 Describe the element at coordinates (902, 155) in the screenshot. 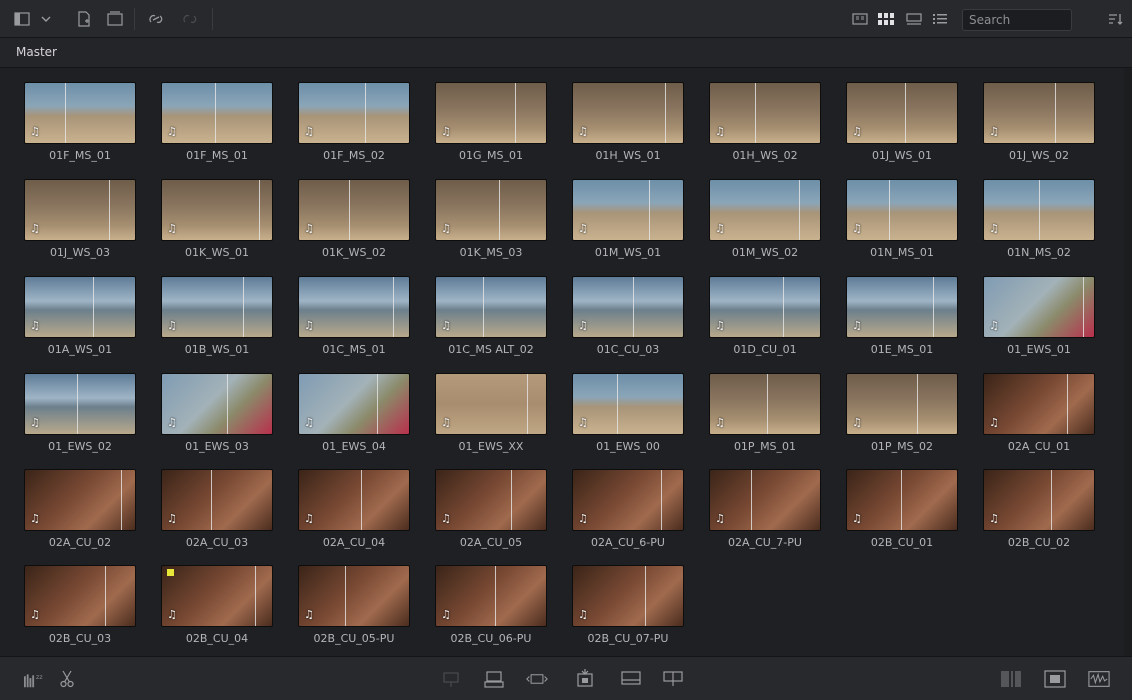

I see `clip-name: 01J_WS_01` at that location.